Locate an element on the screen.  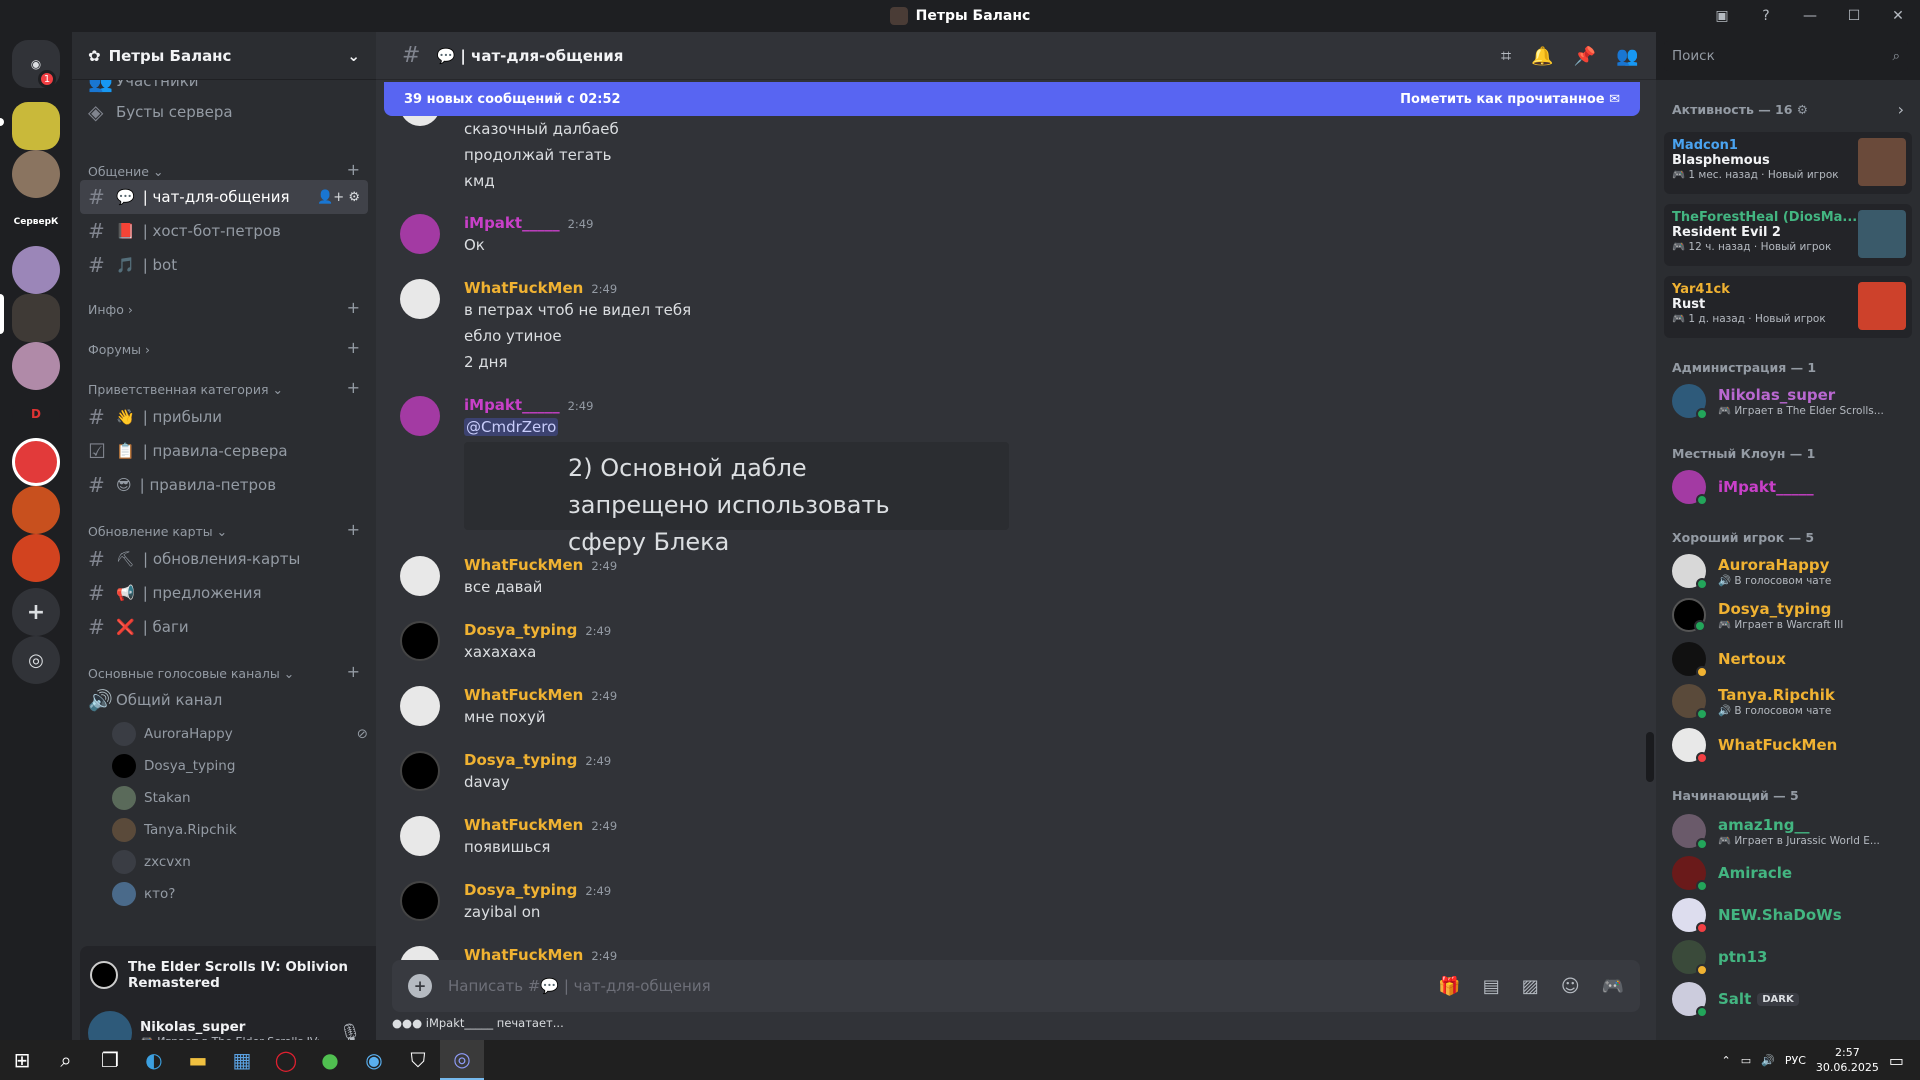
bell-icon: 🔔 is located at coordinates (1542, 56).